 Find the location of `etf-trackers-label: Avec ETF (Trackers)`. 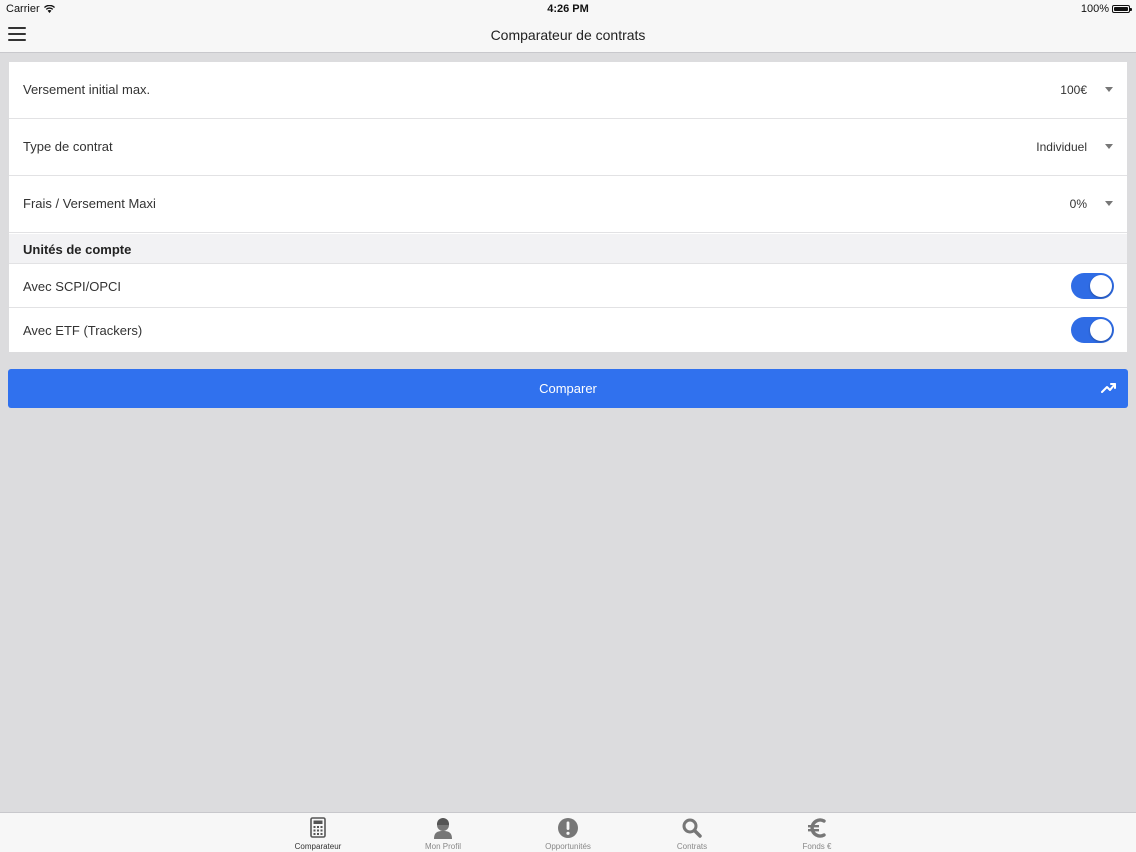

etf-trackers-label: Avec ETF (Trackers) is located at coordinates (83, 330).